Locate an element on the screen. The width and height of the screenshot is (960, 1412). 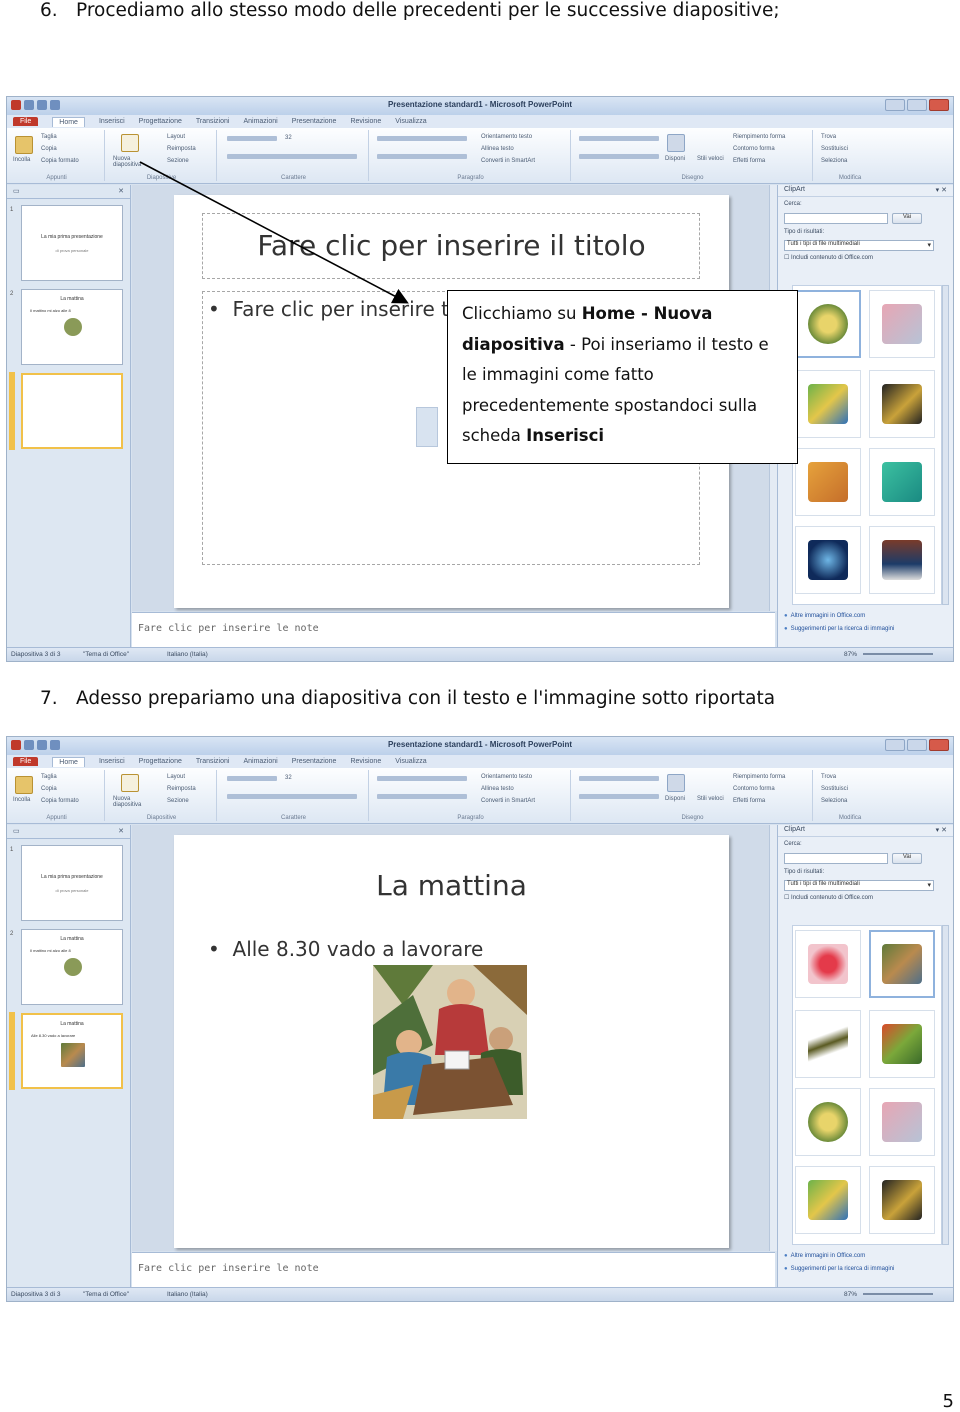
tab-transitions: Transizioni is located at coordinates (213, 121).